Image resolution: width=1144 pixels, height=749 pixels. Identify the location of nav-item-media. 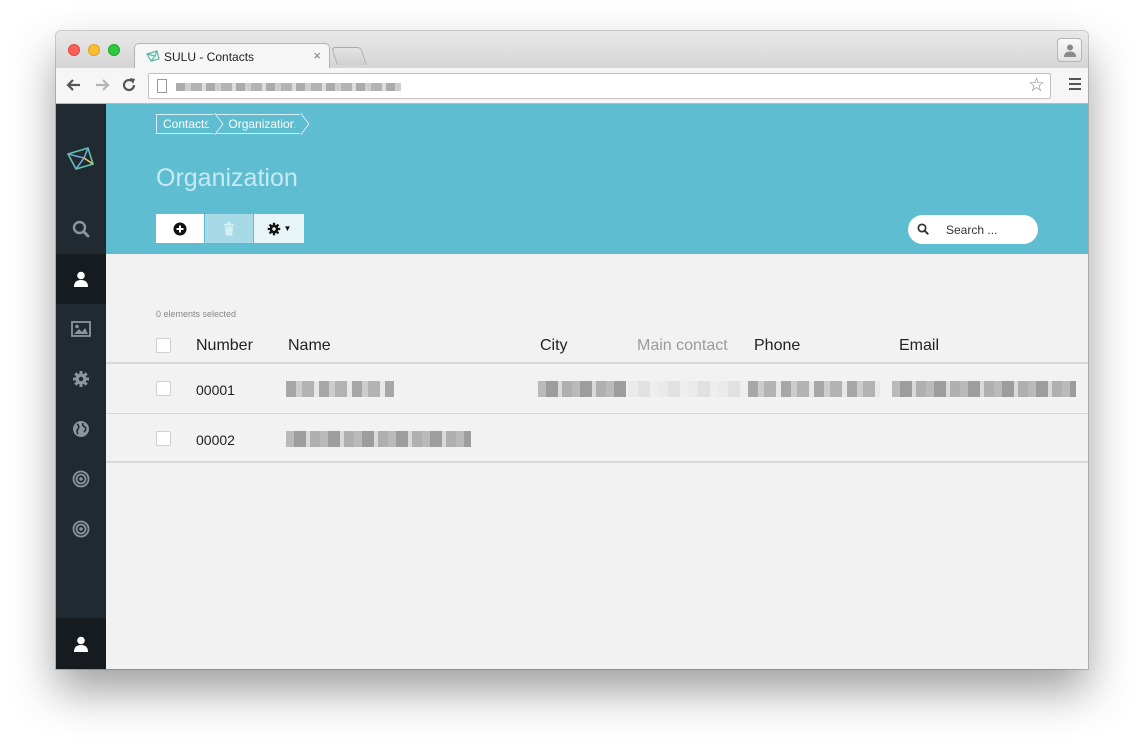
(81, 329).